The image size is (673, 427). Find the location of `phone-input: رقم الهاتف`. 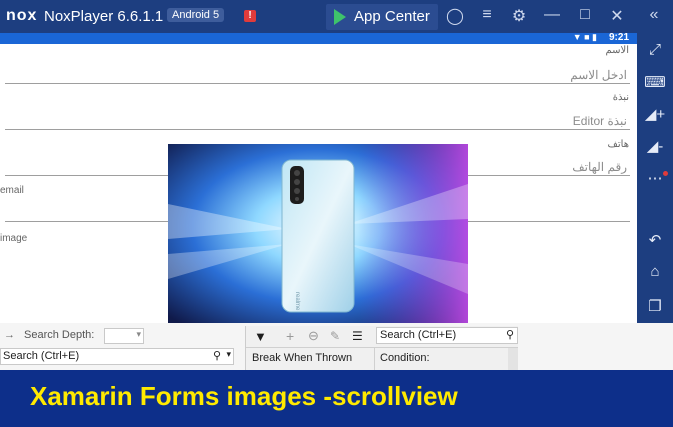

phone-input: رقم الهاتف is located at coordinates (599, 167).